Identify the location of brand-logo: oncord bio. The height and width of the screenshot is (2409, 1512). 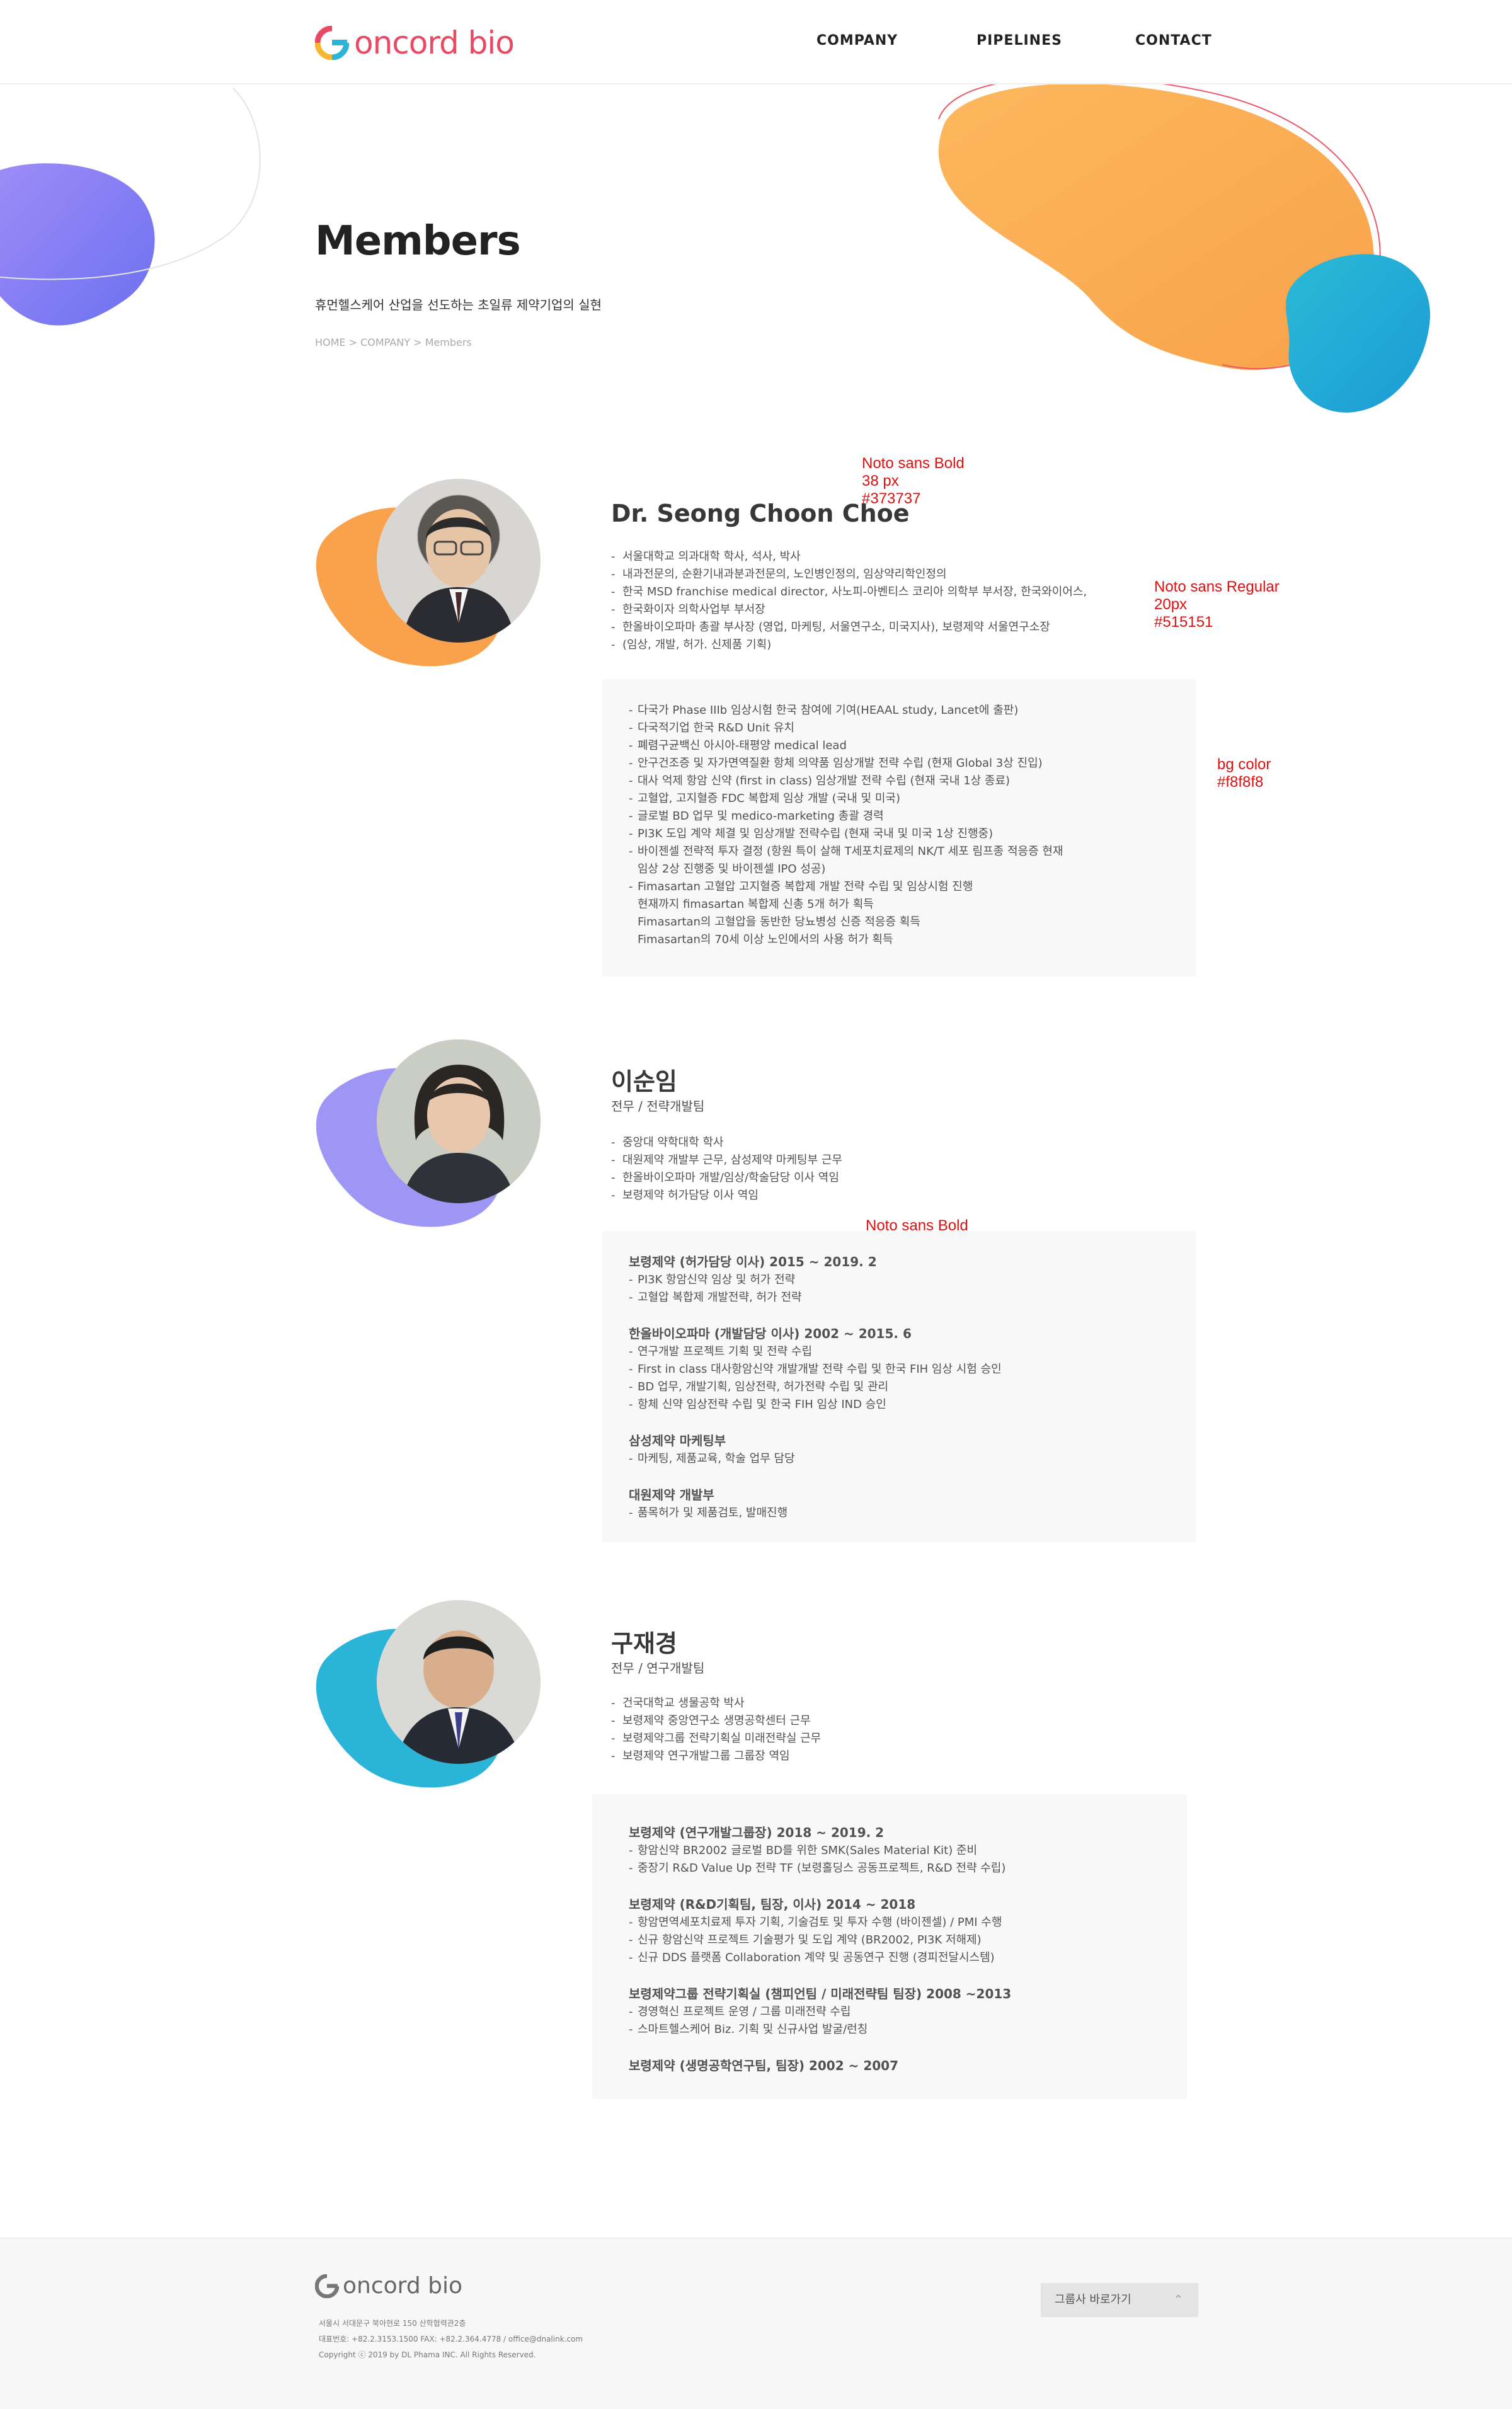
(415, 43).